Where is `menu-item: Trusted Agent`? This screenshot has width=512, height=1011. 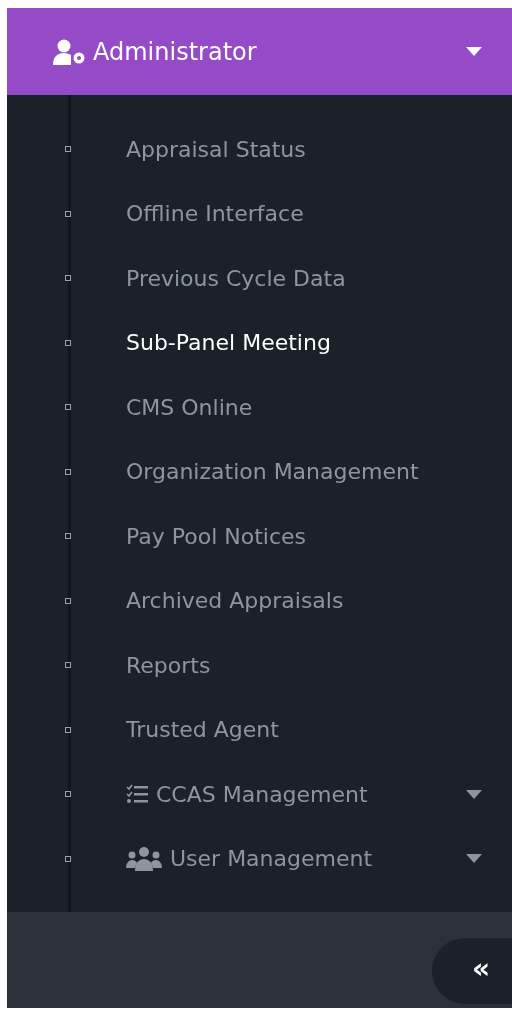 menu-item: Trusted Agent is located at coordinates (319, 730).